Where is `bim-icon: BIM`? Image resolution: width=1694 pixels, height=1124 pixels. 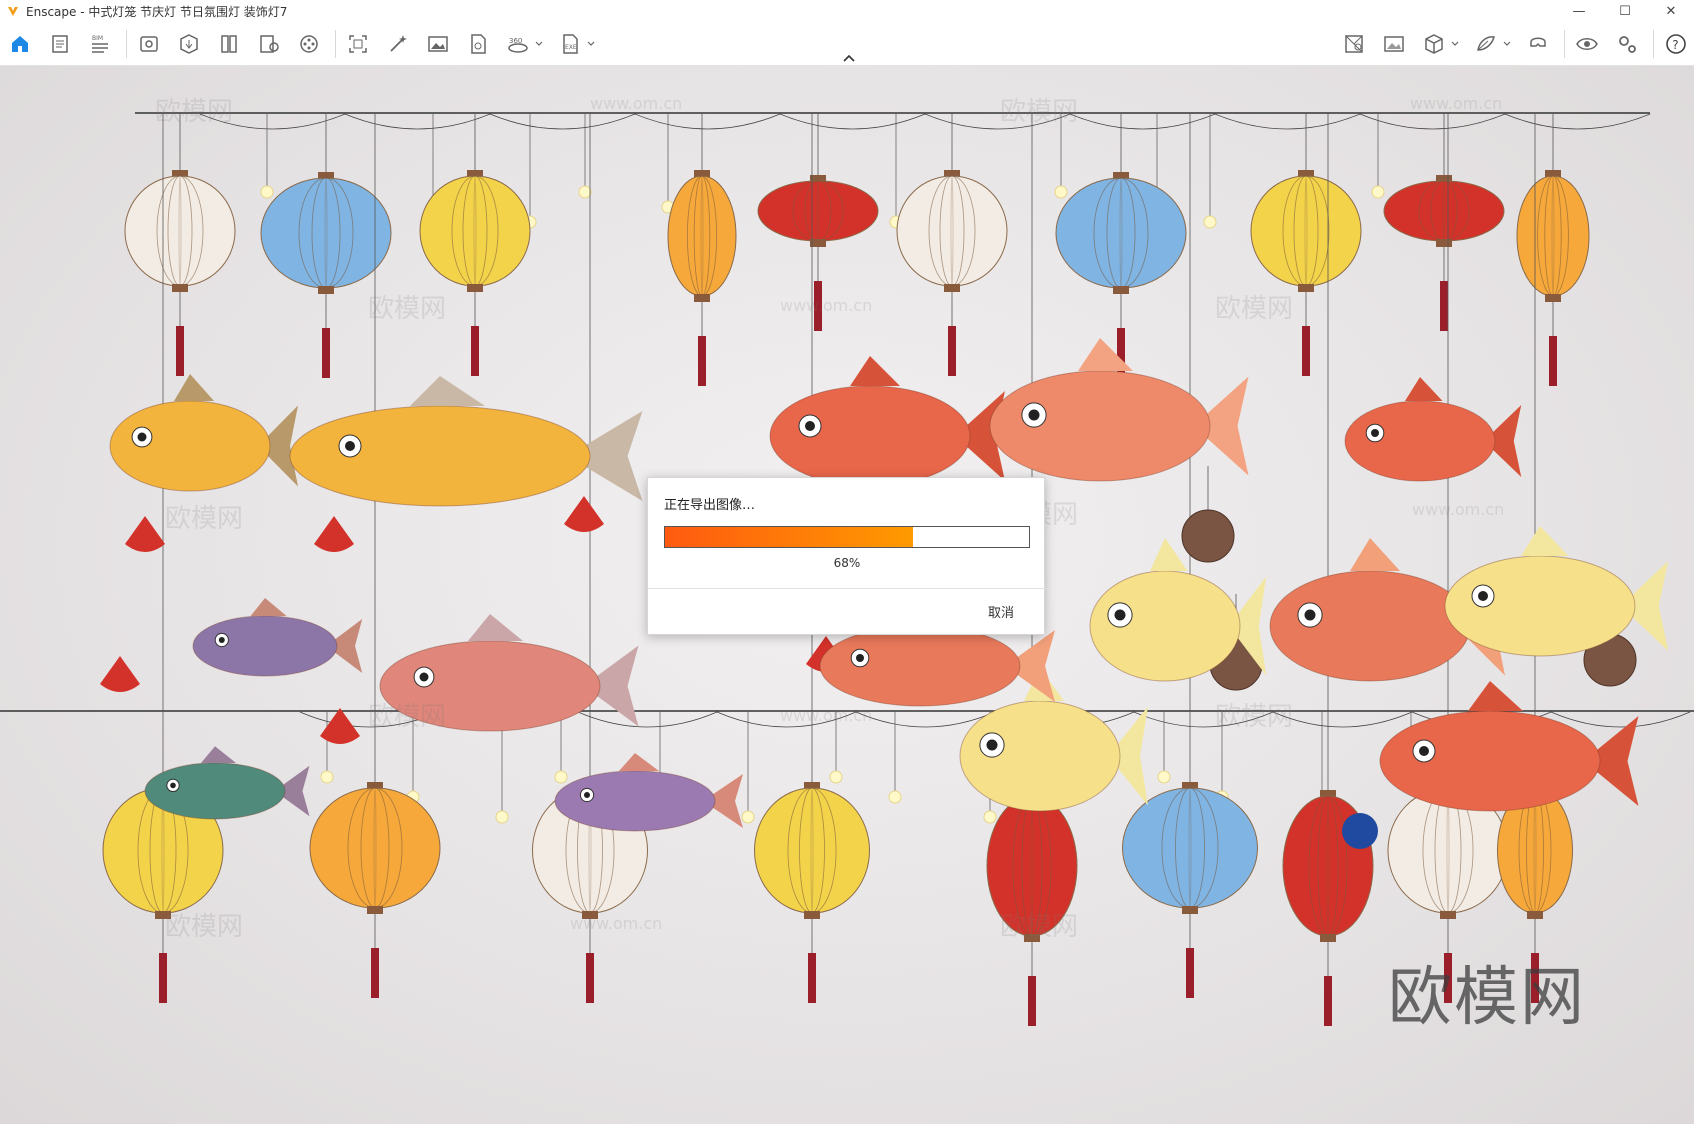
bim-icon: BIM is located at coordinates (100, 44).